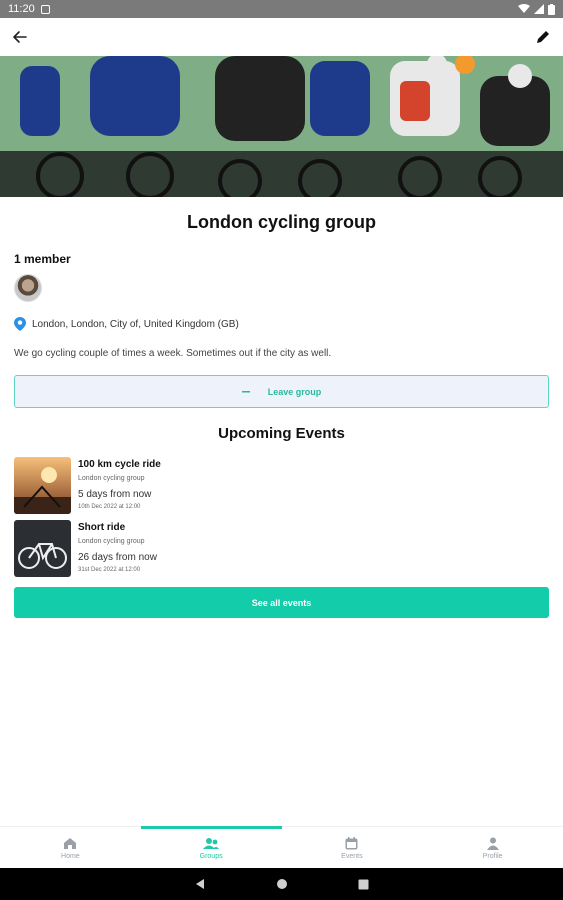 This screenshot has height=900, width=563. What do you see at coordinates (281, 222) in the screenshot?
I see `group-title: London cycling group` at bounding box center [281, 222].